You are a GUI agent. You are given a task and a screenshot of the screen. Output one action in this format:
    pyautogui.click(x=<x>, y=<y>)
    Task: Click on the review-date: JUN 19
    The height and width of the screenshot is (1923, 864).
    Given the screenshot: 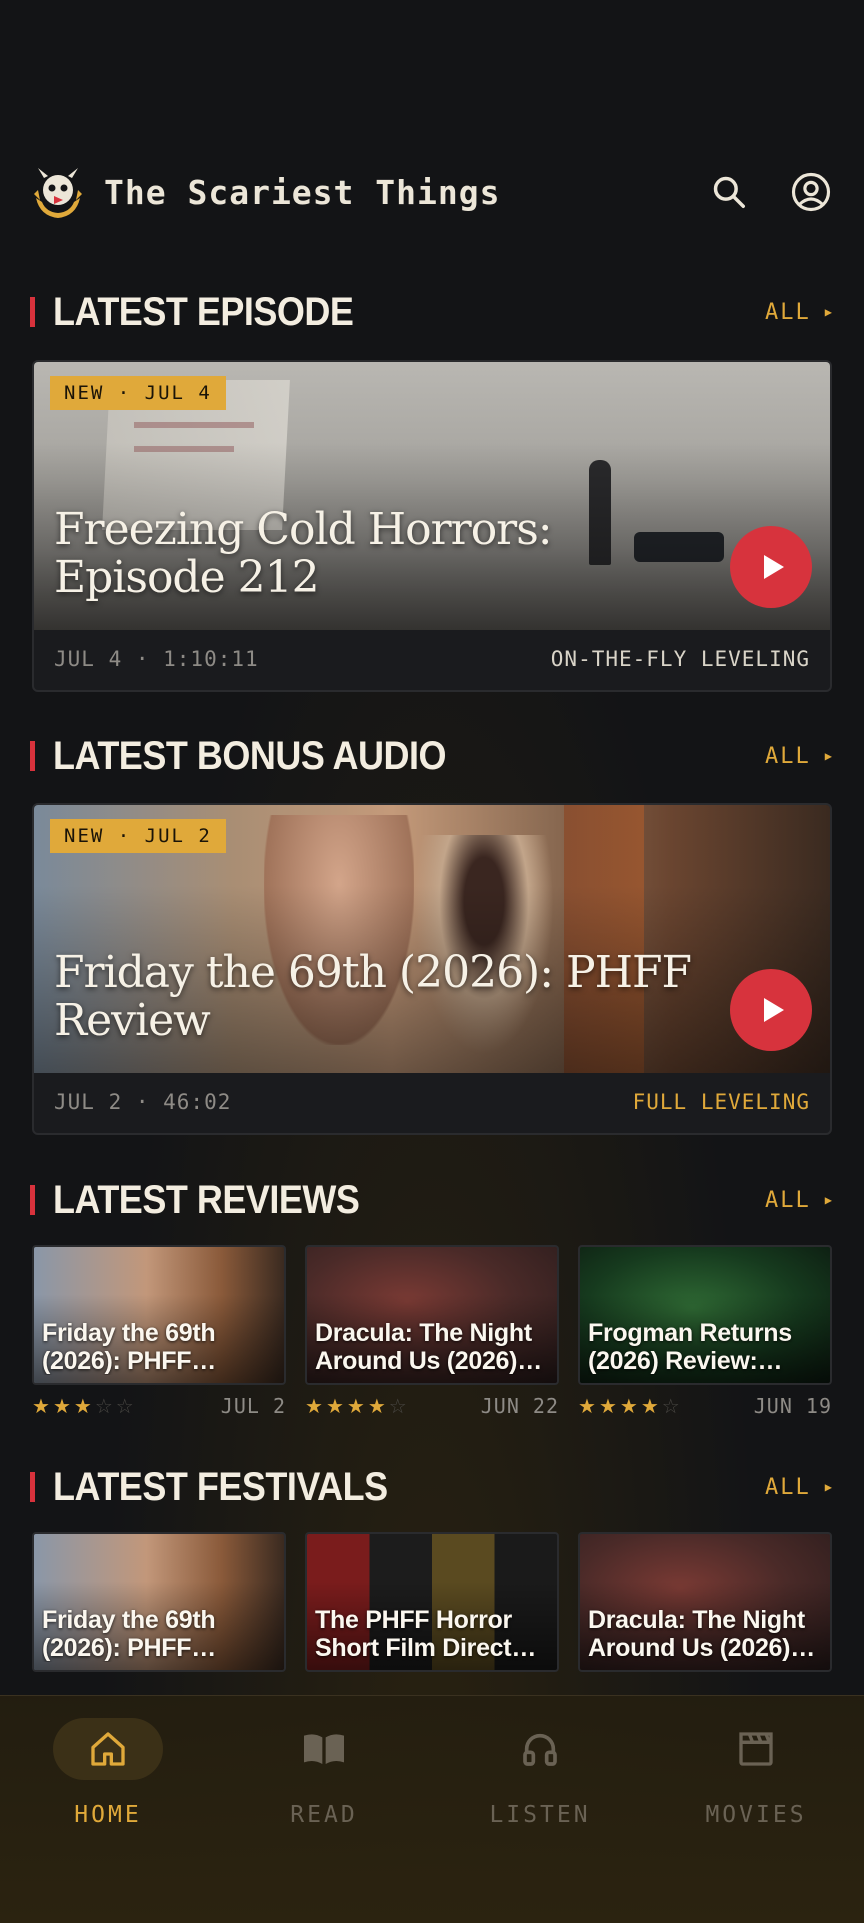 What is the action you would take?
    pyautogui.click(x=792, y=1406)
    